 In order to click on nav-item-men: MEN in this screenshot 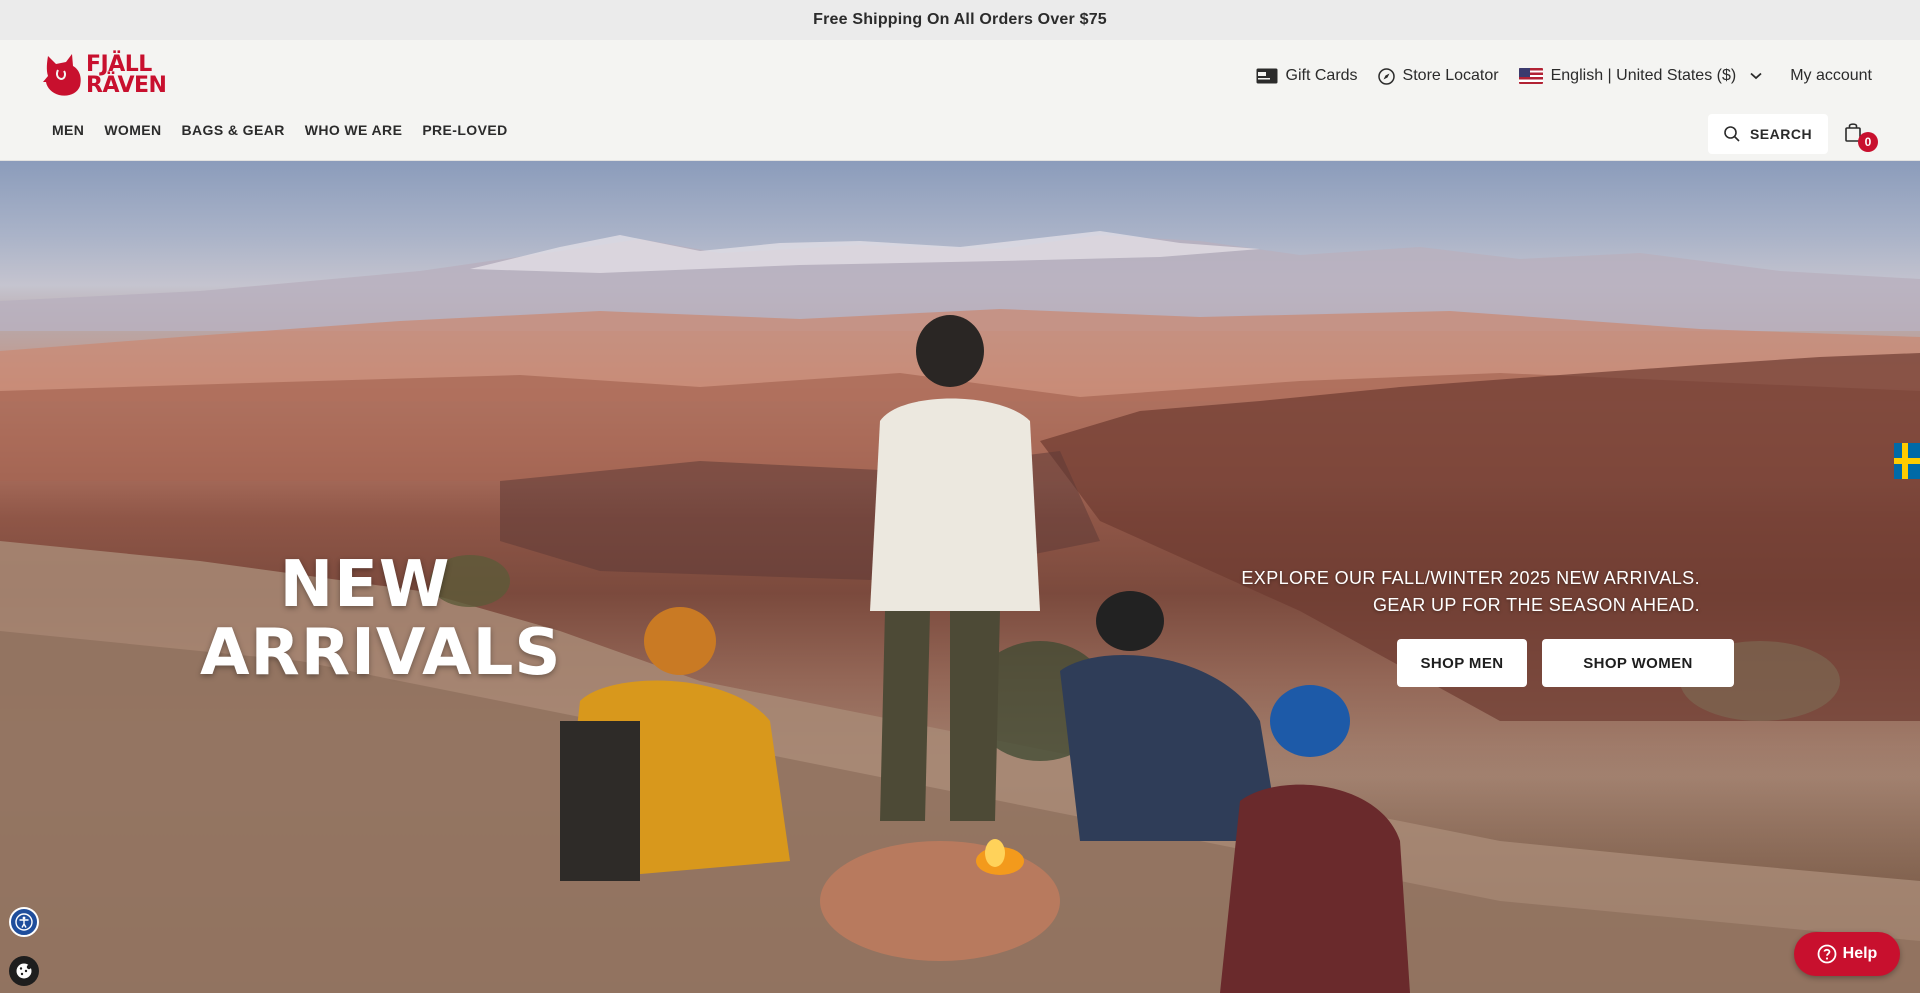, I will do `click(68, 130)`.